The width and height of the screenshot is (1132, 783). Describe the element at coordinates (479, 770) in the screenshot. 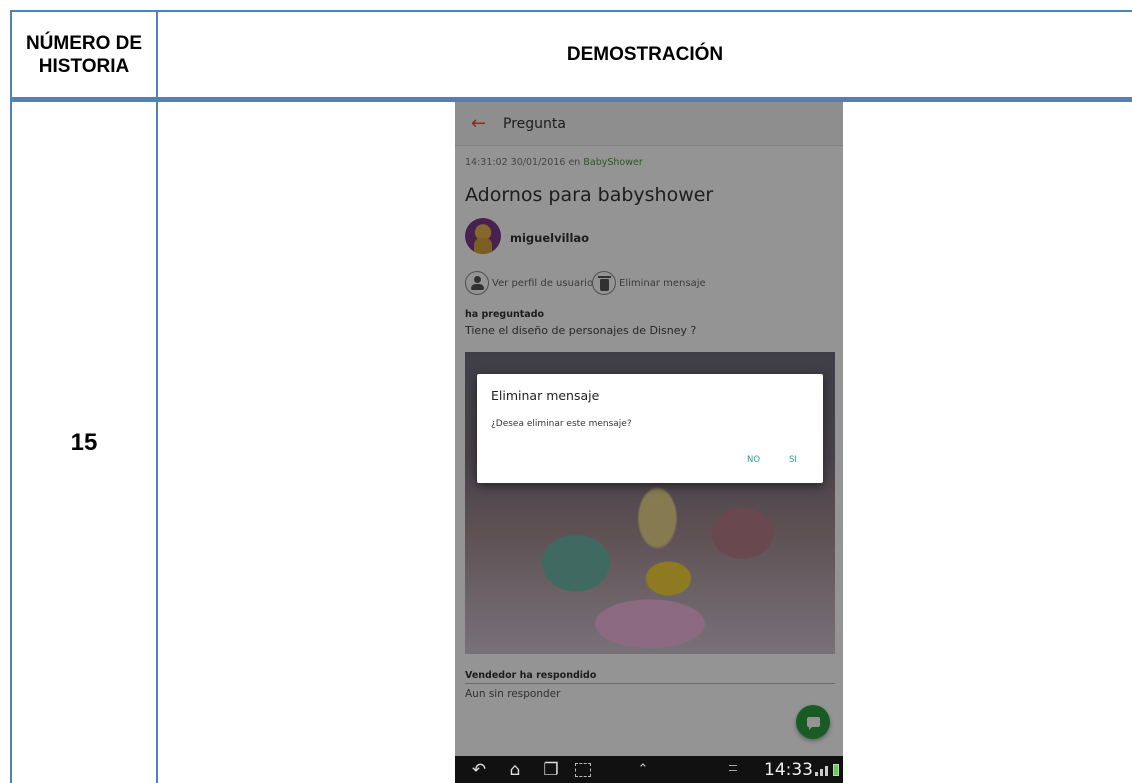

I see `back-nav-icon: ↶` at that location.